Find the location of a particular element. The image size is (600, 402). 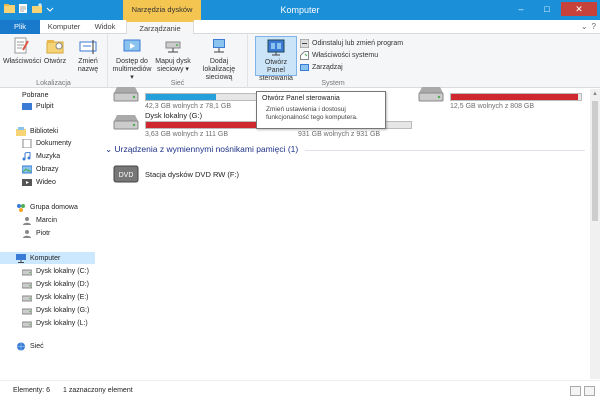

nav-item-music: Muzyka is located at coordinates (41, 156).